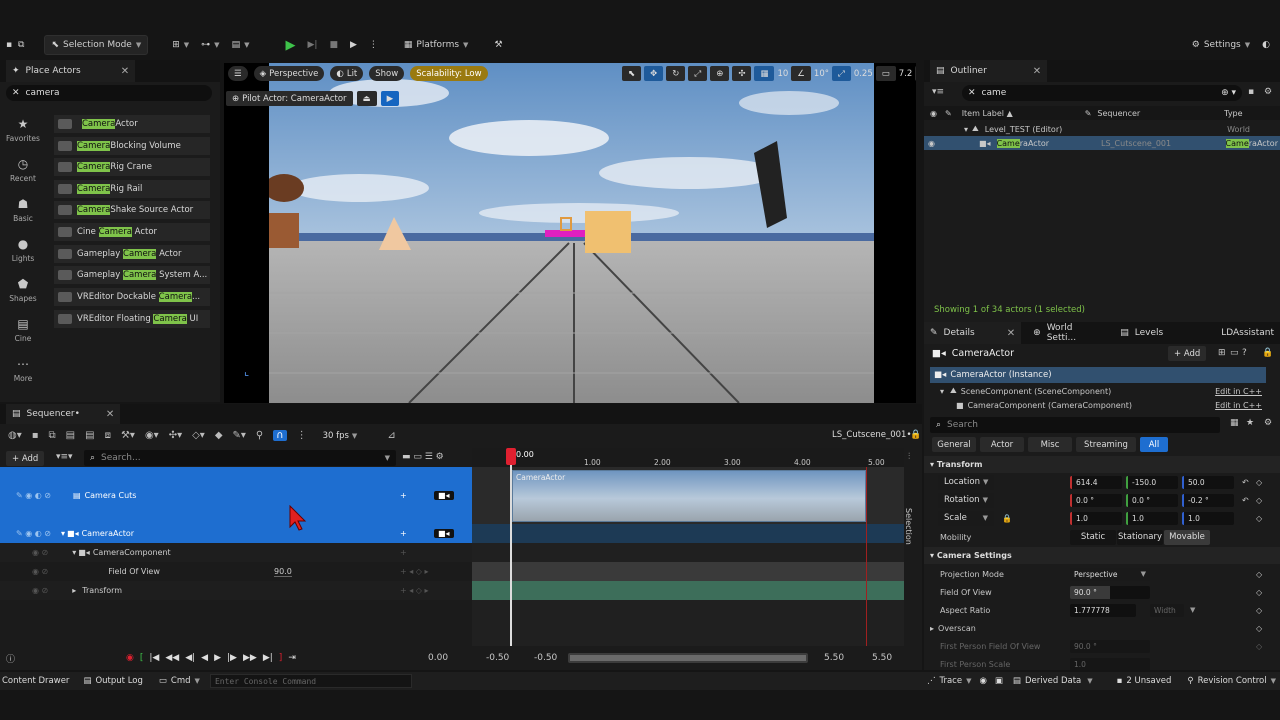 This screenshot has height=720, width=1280. Describe the element at coordinates (698, 73) in the screenshot. I see `scale-tool-icon: ⤢` at that location.